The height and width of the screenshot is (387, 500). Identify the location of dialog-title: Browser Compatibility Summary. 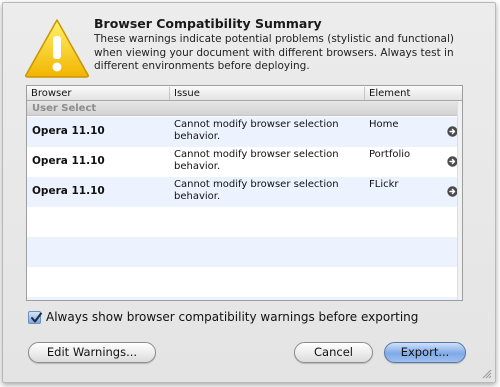
(208, 23).